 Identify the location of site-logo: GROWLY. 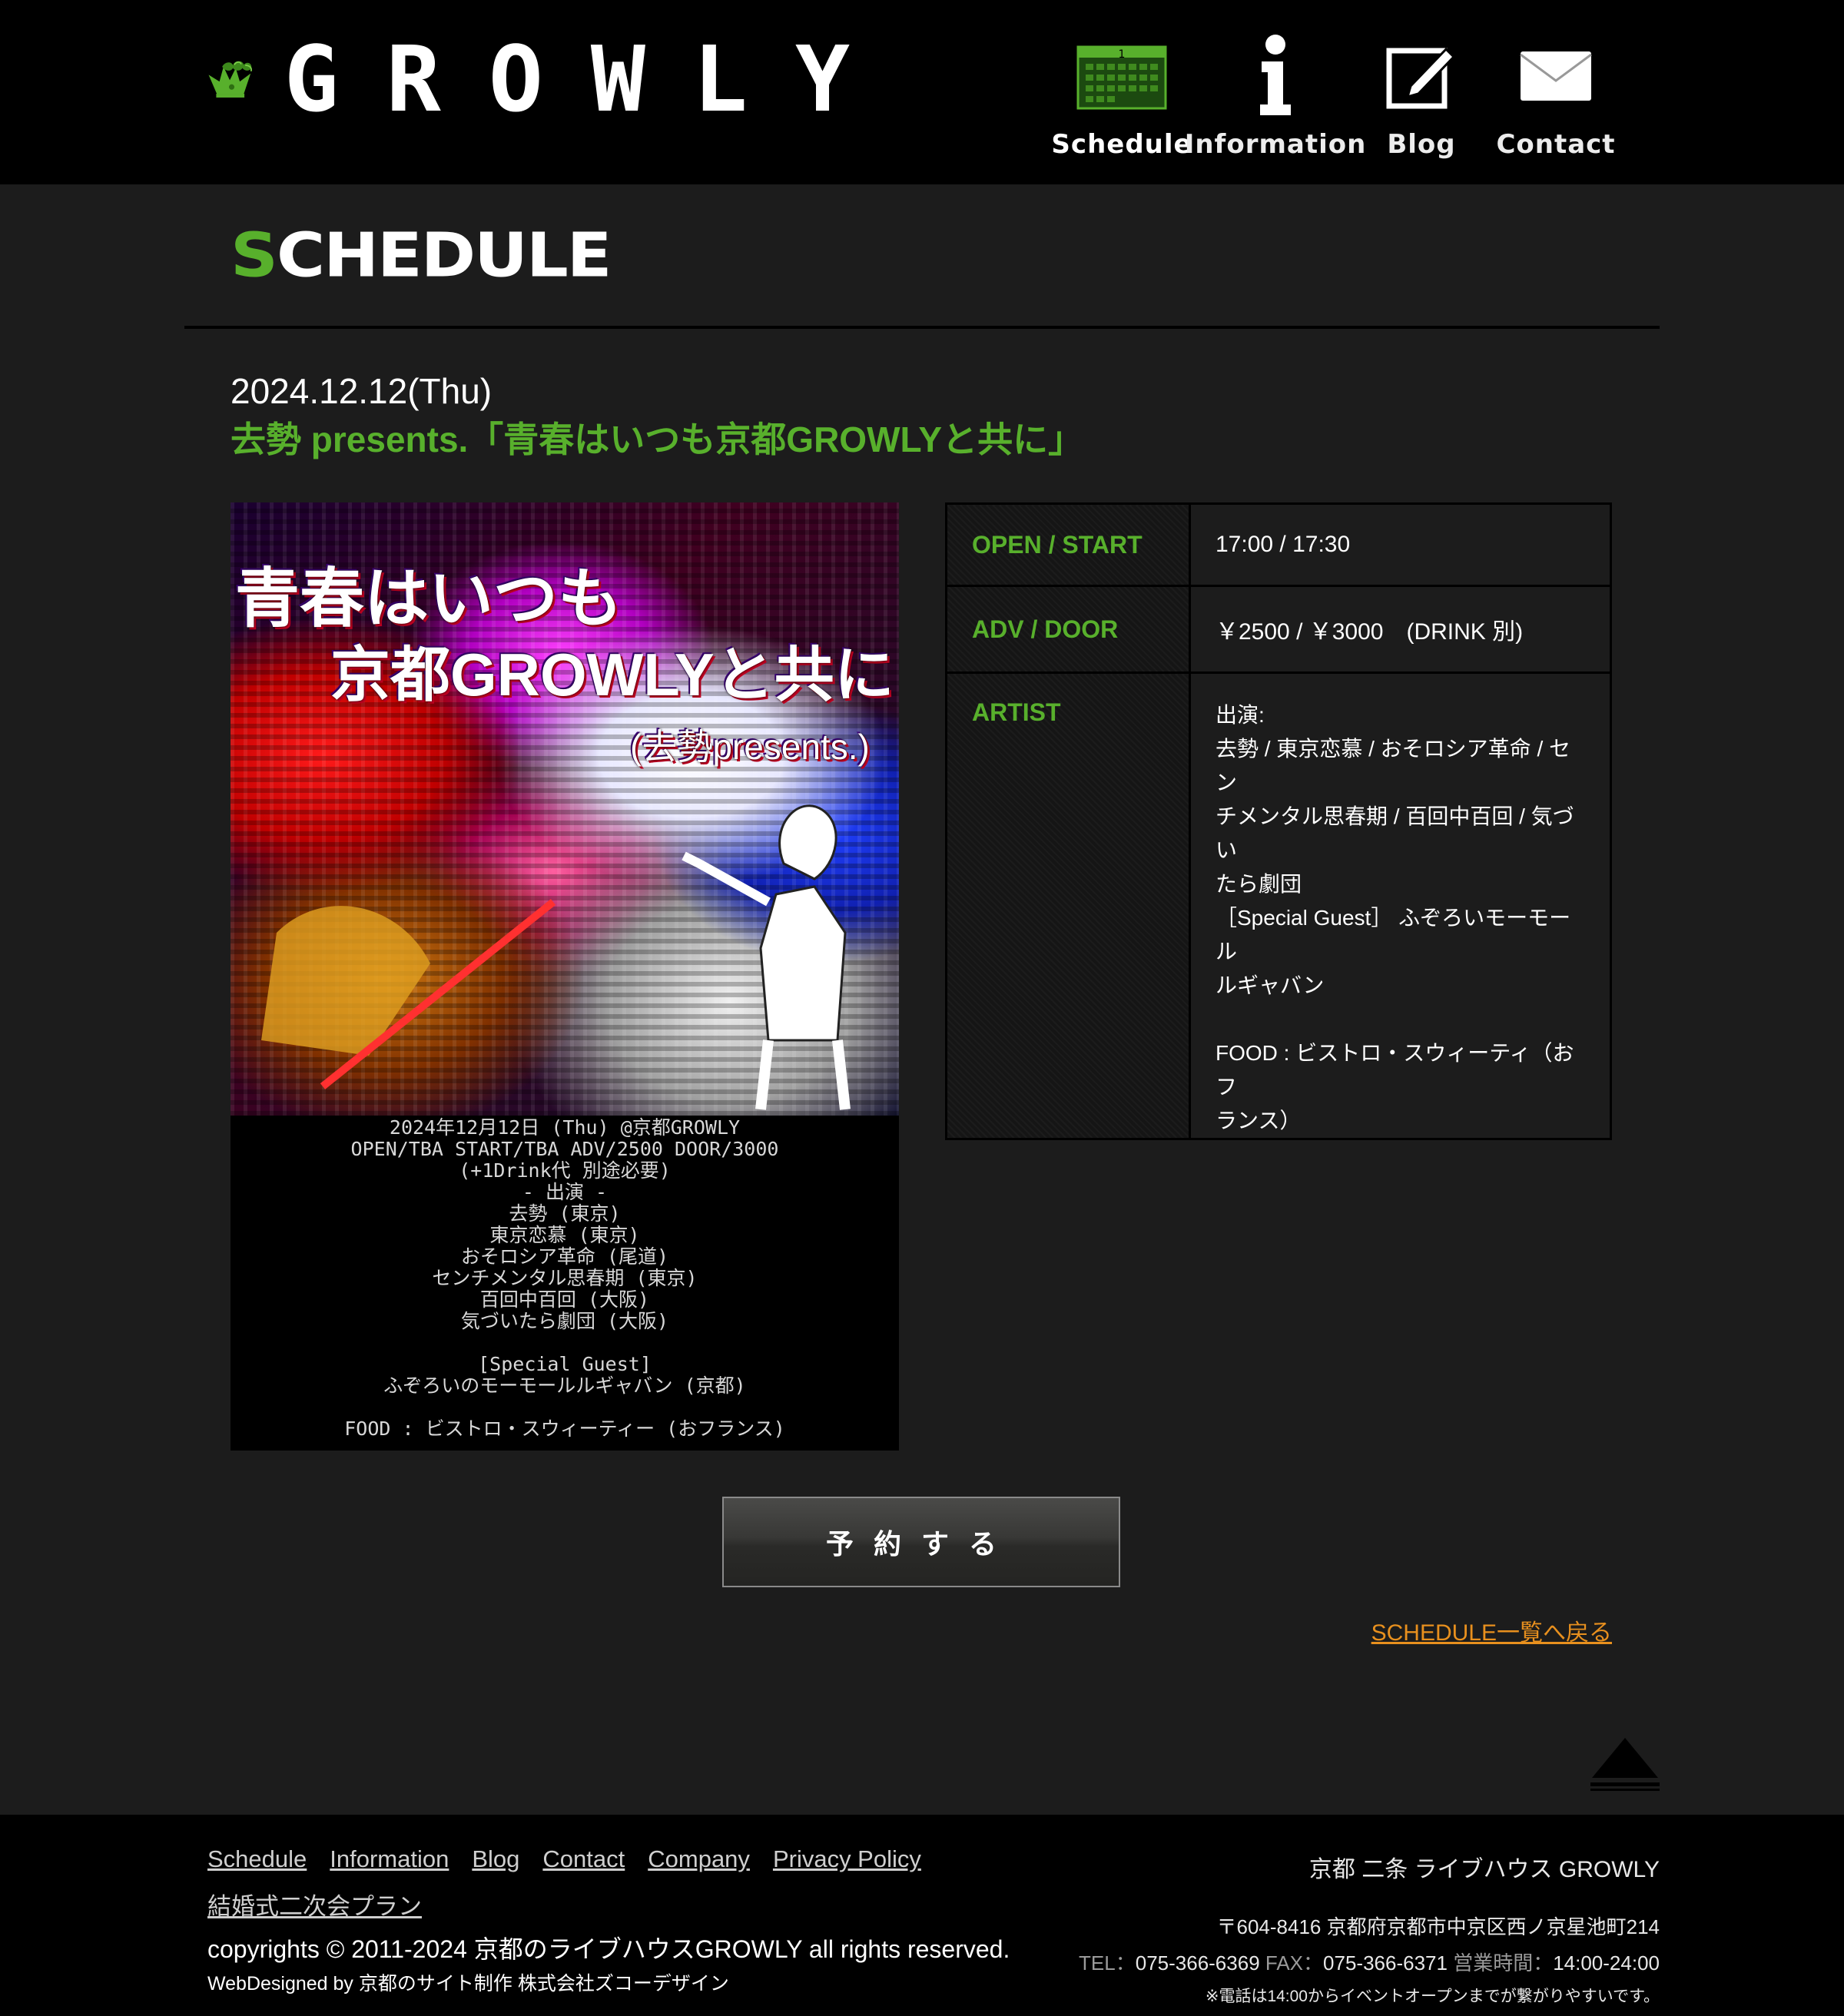
(551, 79).